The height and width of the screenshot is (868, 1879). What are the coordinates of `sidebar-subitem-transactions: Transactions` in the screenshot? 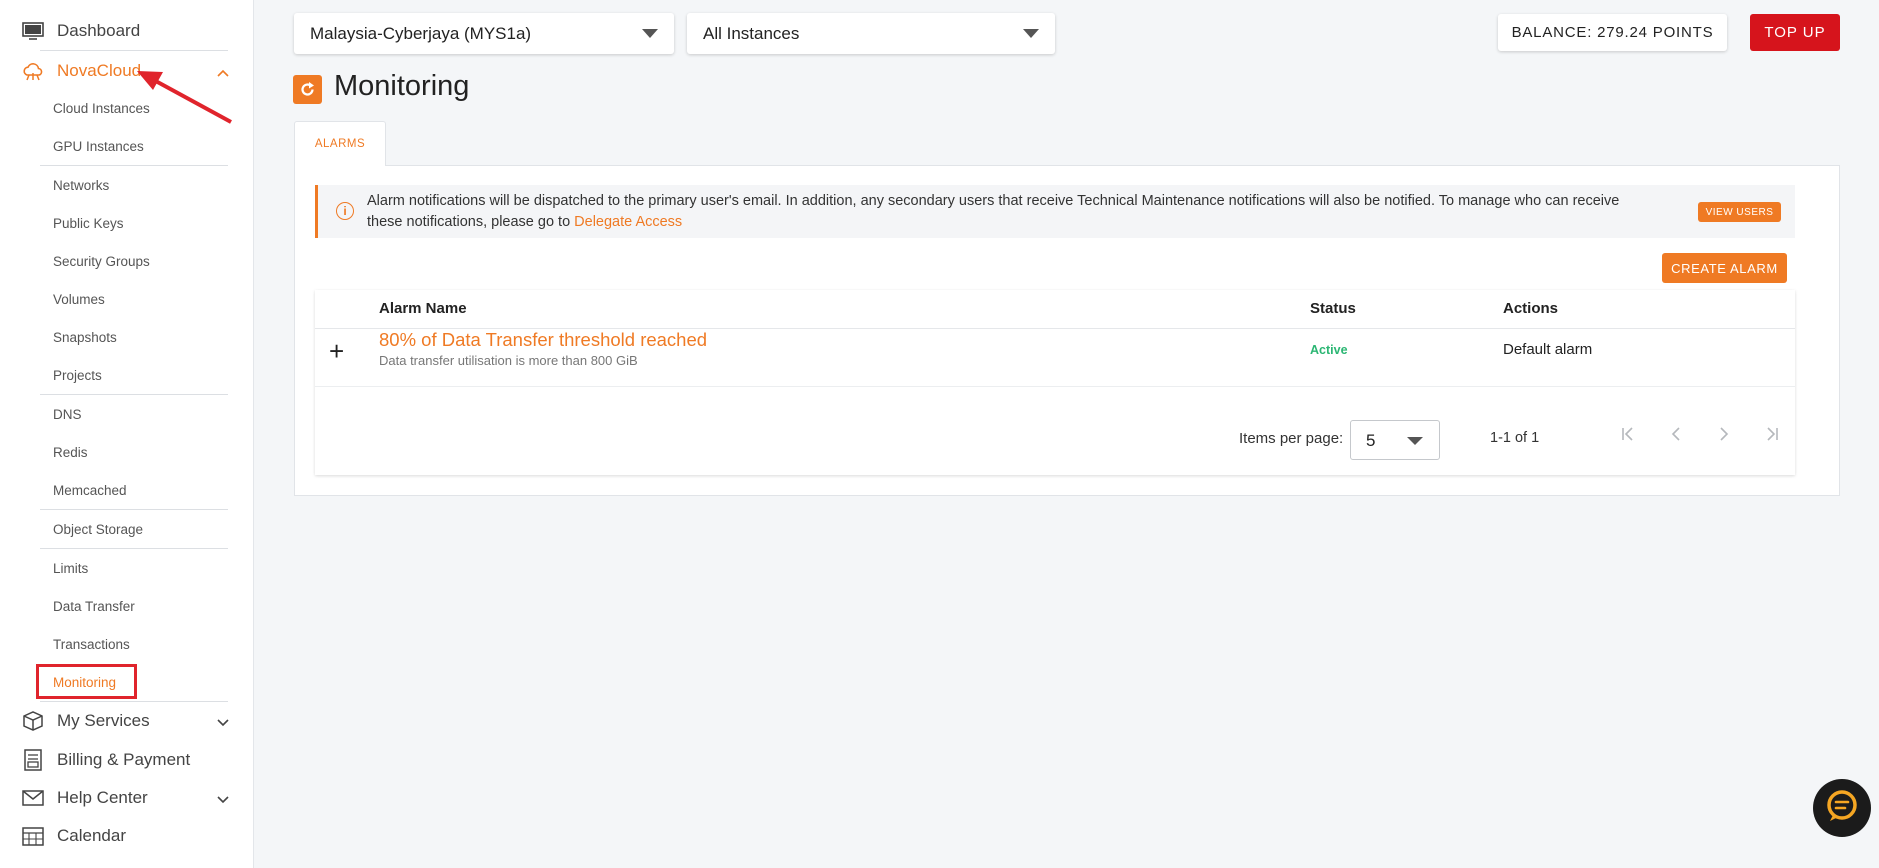 It's located at (91, 645).